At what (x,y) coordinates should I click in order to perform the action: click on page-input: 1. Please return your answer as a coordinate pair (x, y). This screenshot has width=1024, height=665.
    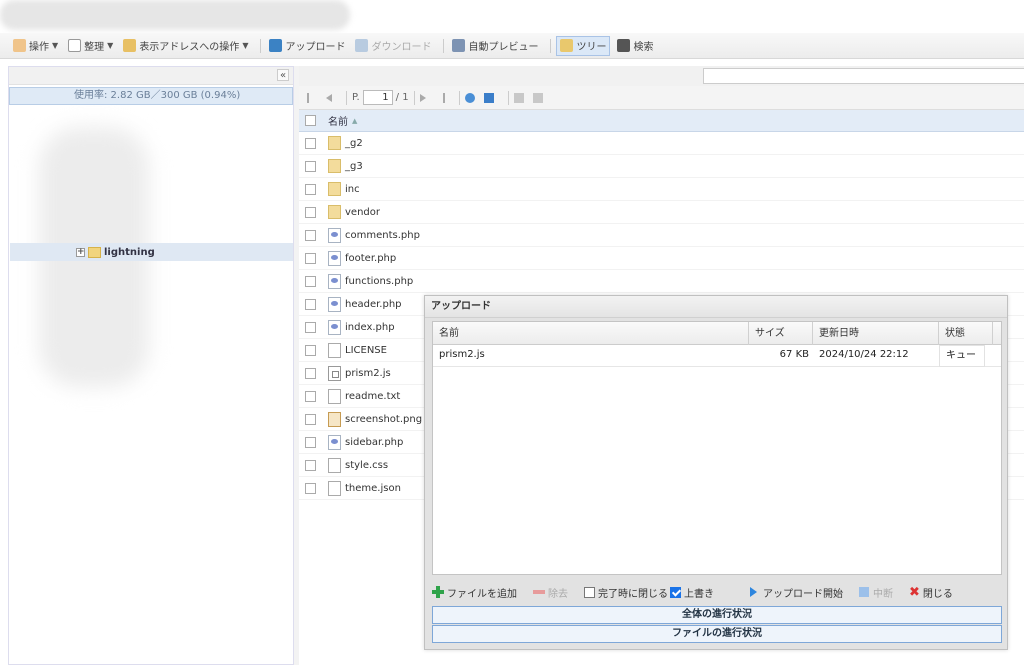
    Looking at the image, I should click on (377, 97).